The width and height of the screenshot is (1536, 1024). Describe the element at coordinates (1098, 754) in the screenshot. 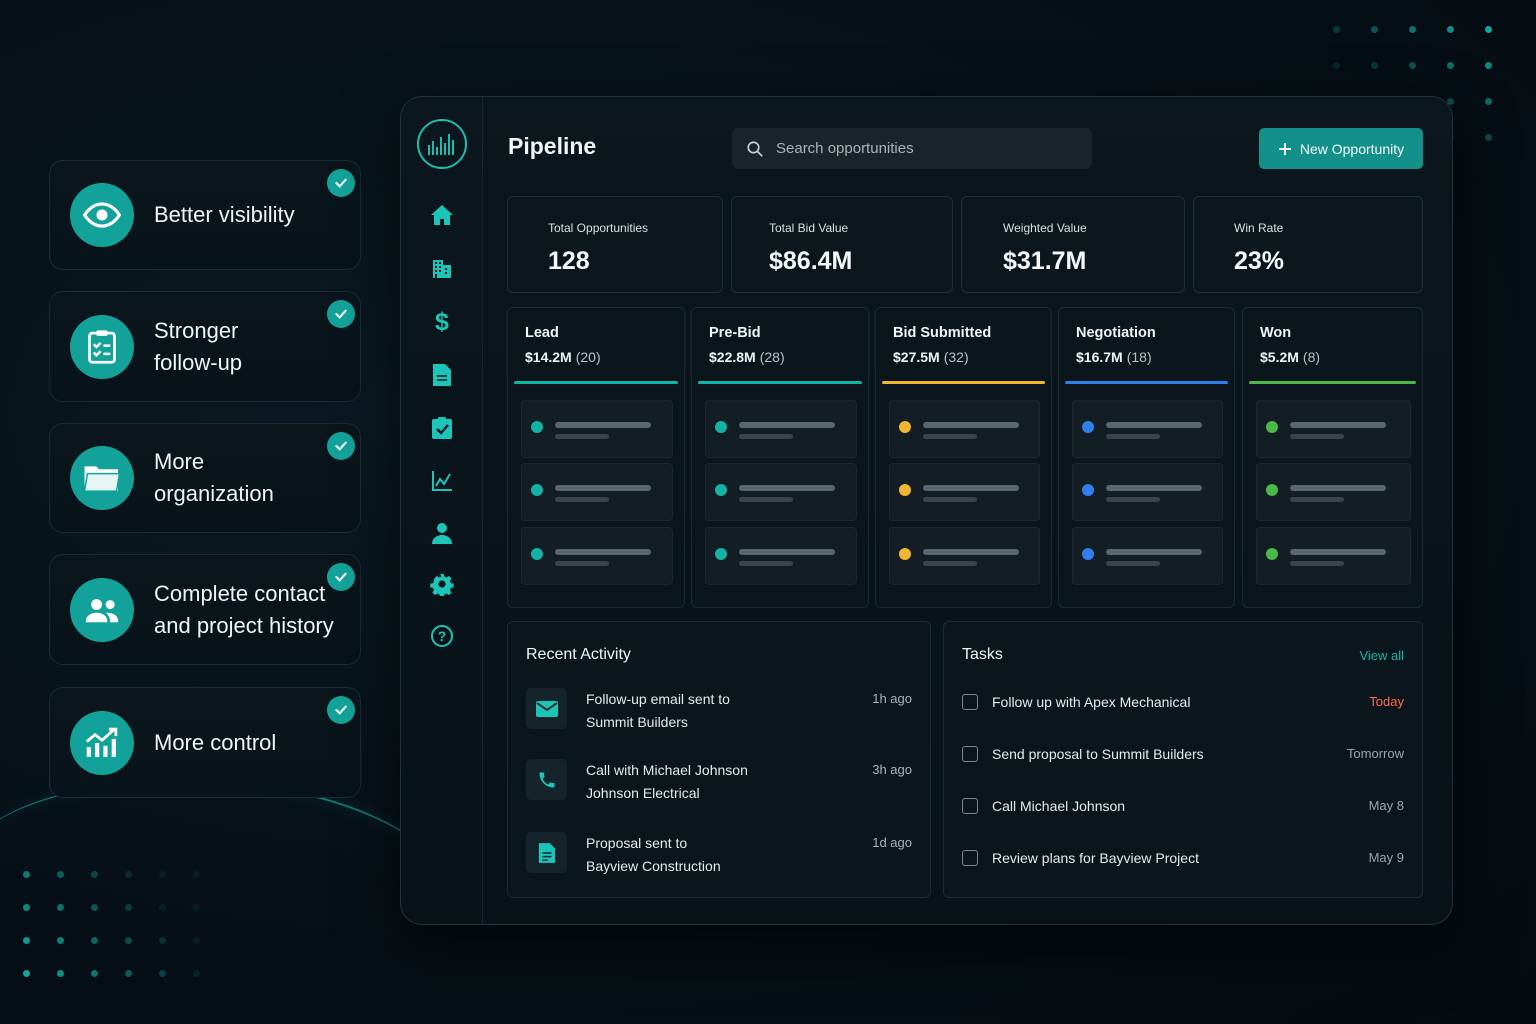

I see `task-text: Send proposal to Summit Builders` at that location.